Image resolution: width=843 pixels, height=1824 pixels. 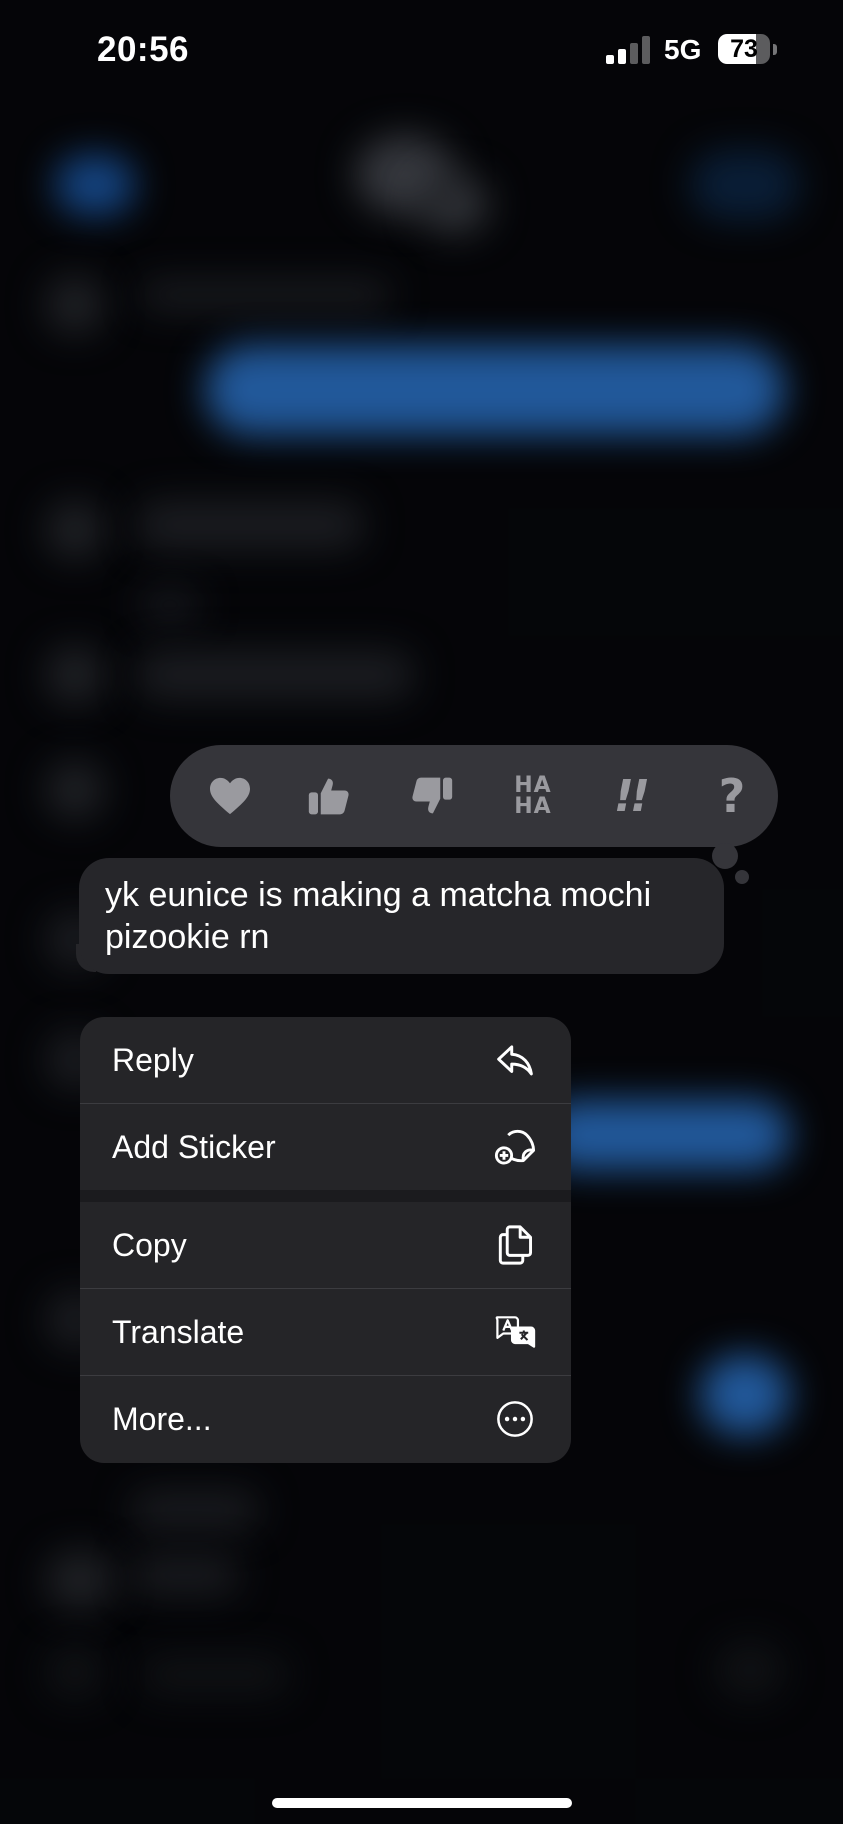 I want to click on heart-icon, so click(x=230, y=796).